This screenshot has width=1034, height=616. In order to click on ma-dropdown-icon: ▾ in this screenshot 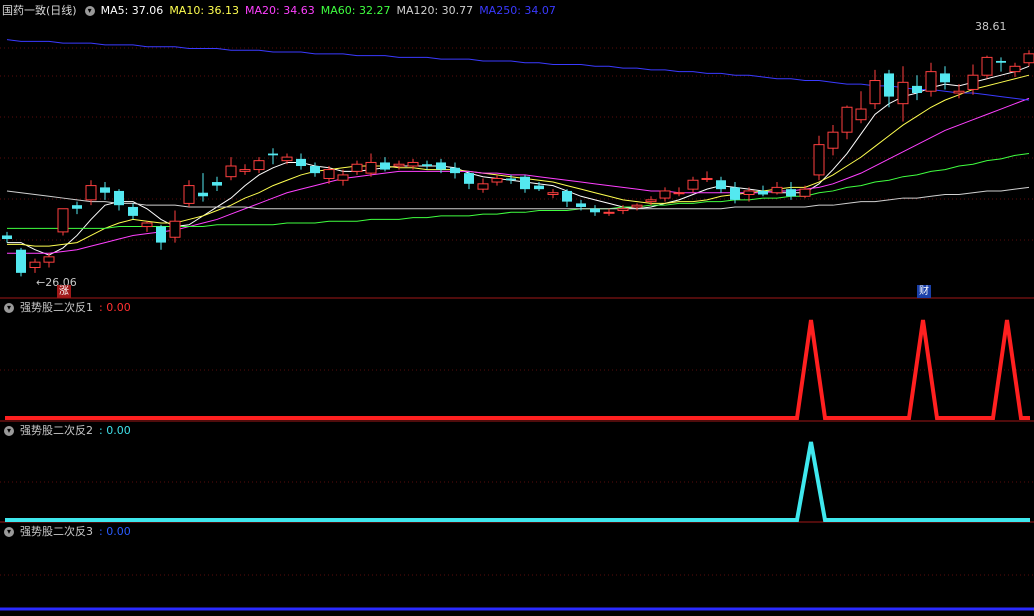, I will do `click(89, 11)`.